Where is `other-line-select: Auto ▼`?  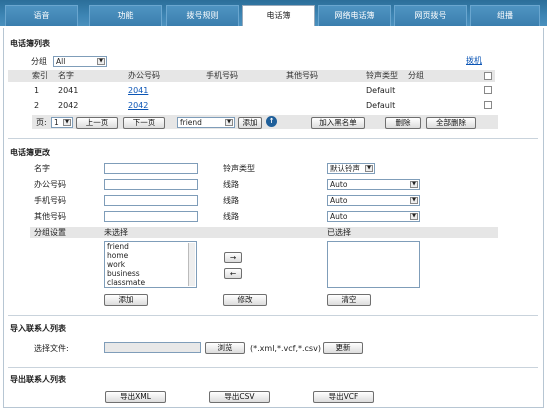
other-line-select: Auto ▼ is located at coordinates (373, 216).